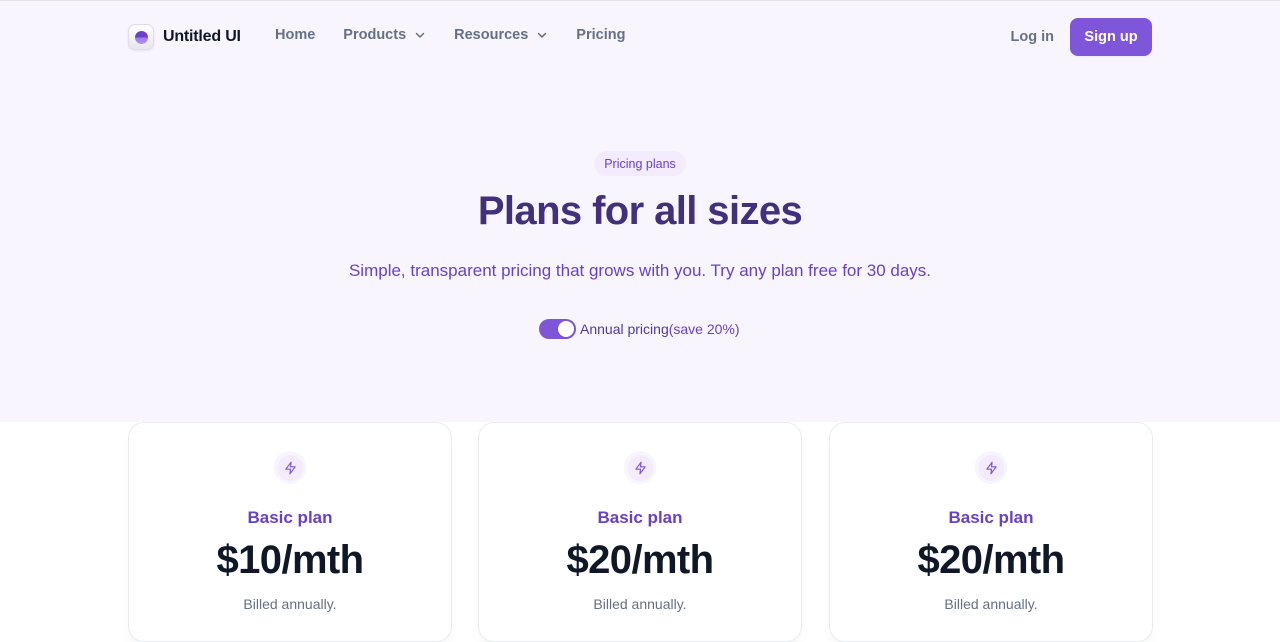 This screenshot has height=642, width=1280. What do you see at coordinates (290, 532) in the screenshot?
I see `plan-card: Basic plan $10/mth Billed annually.` at bounding box center [290, 532].